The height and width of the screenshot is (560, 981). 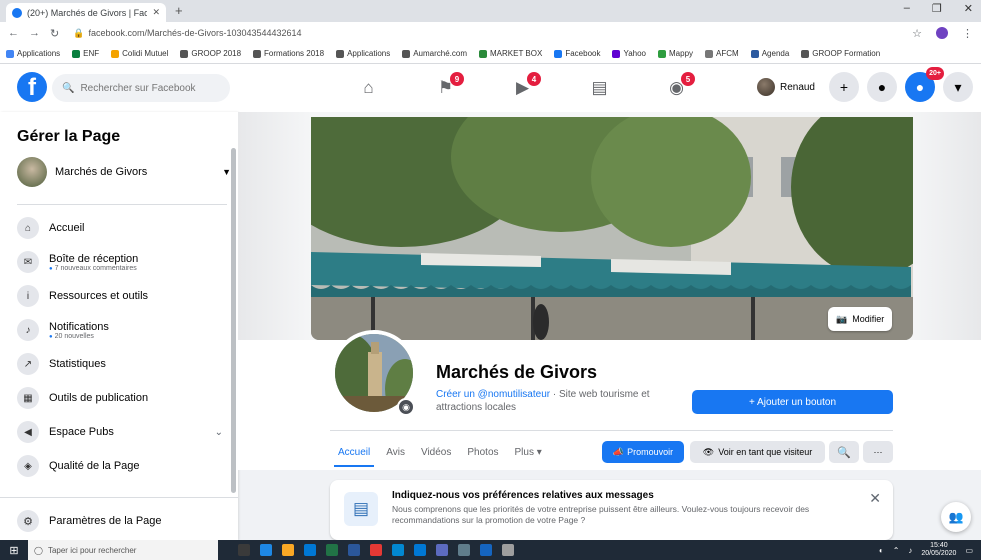 I want to click on store-icon, so click(x=310, y=550).